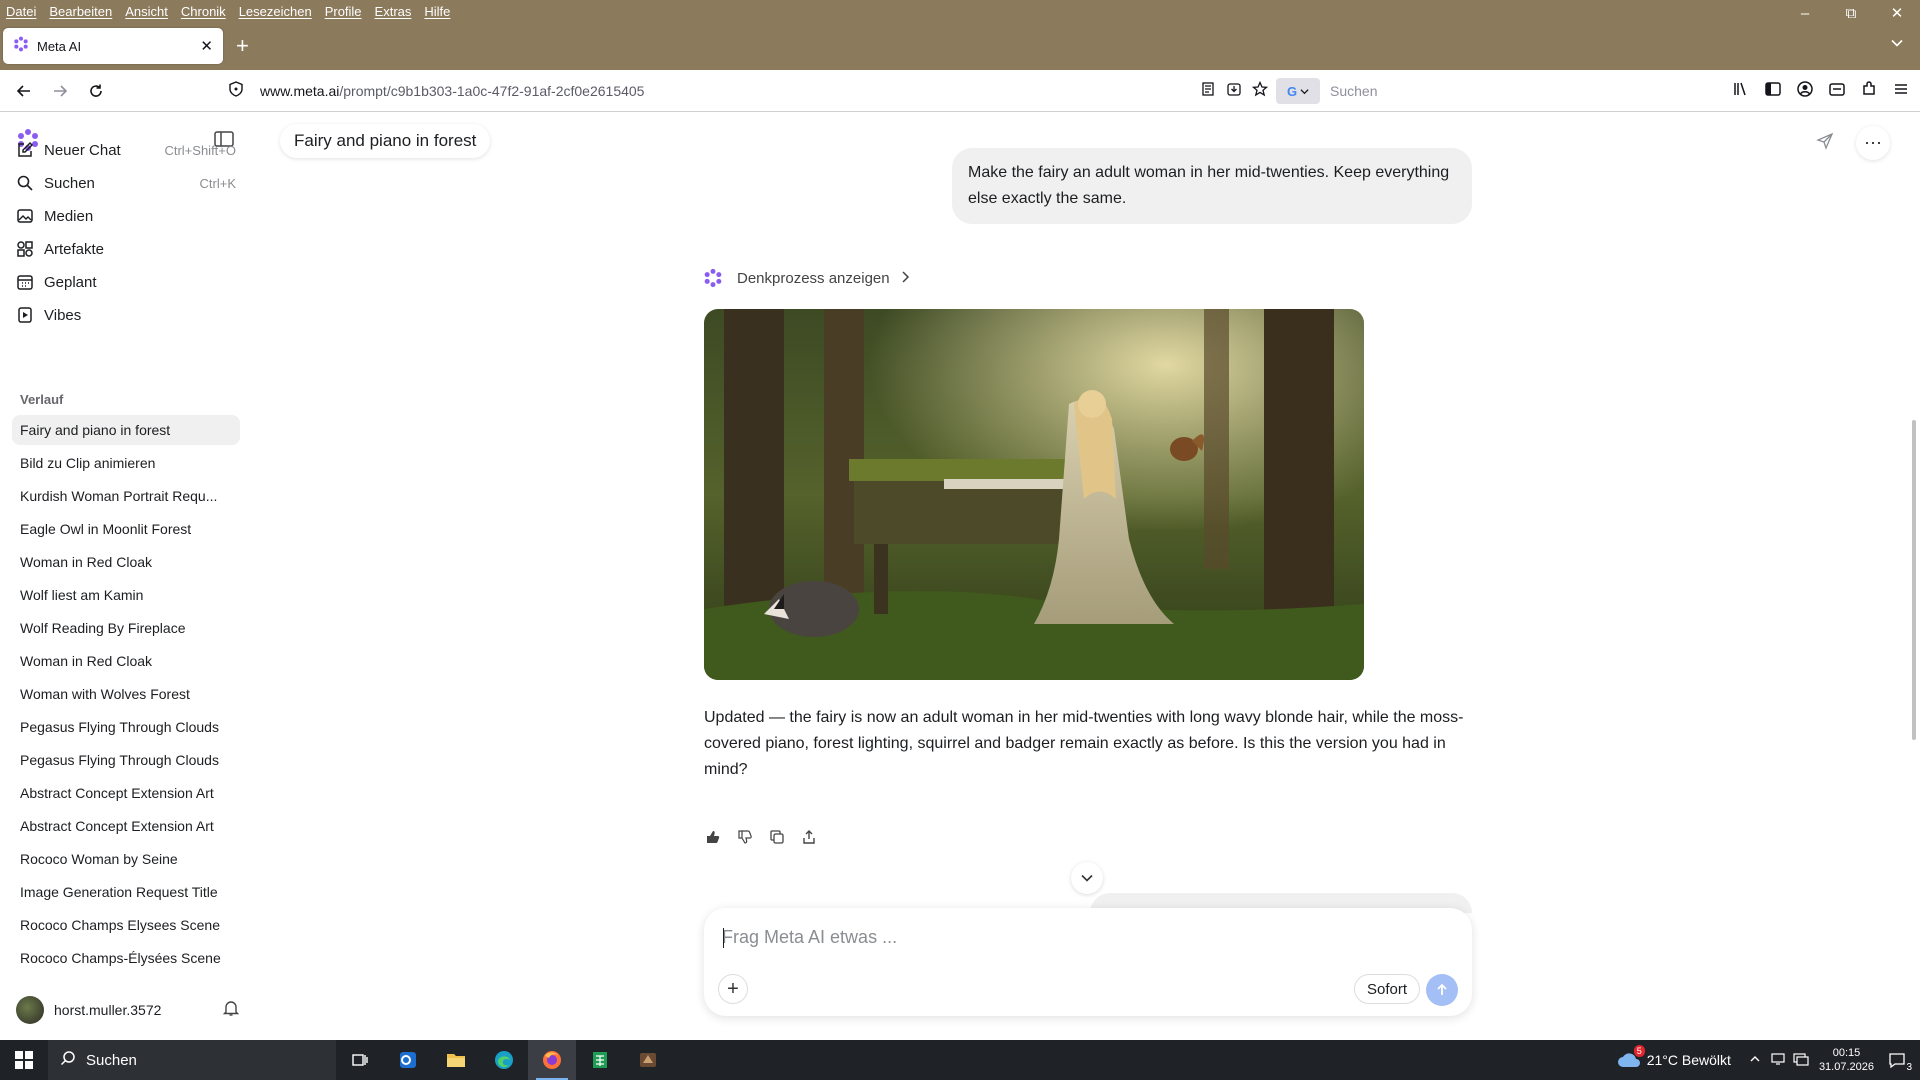 The height and width of the screenshot is (1080, 1920). I want to click on url-domain: www.meta.ai, so click(300, 91).